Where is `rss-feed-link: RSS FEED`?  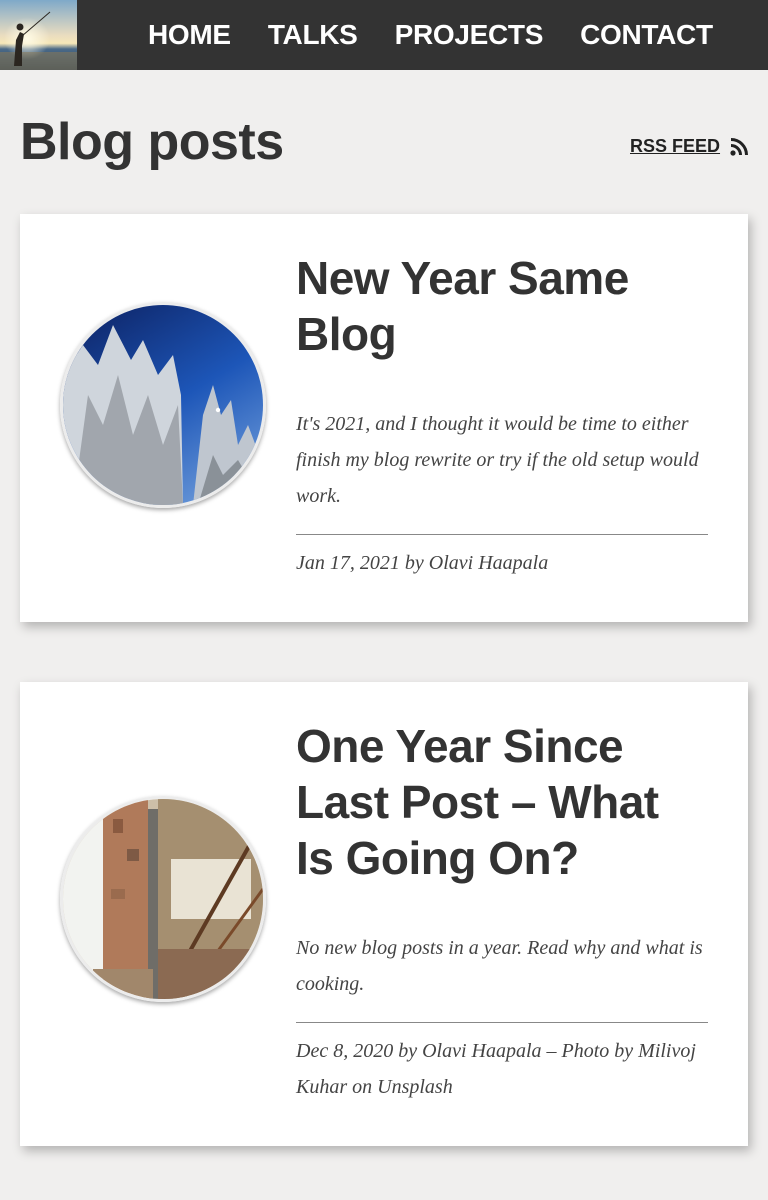
rss-feed-link: RSS FEED is located at coordinates (689, 146).